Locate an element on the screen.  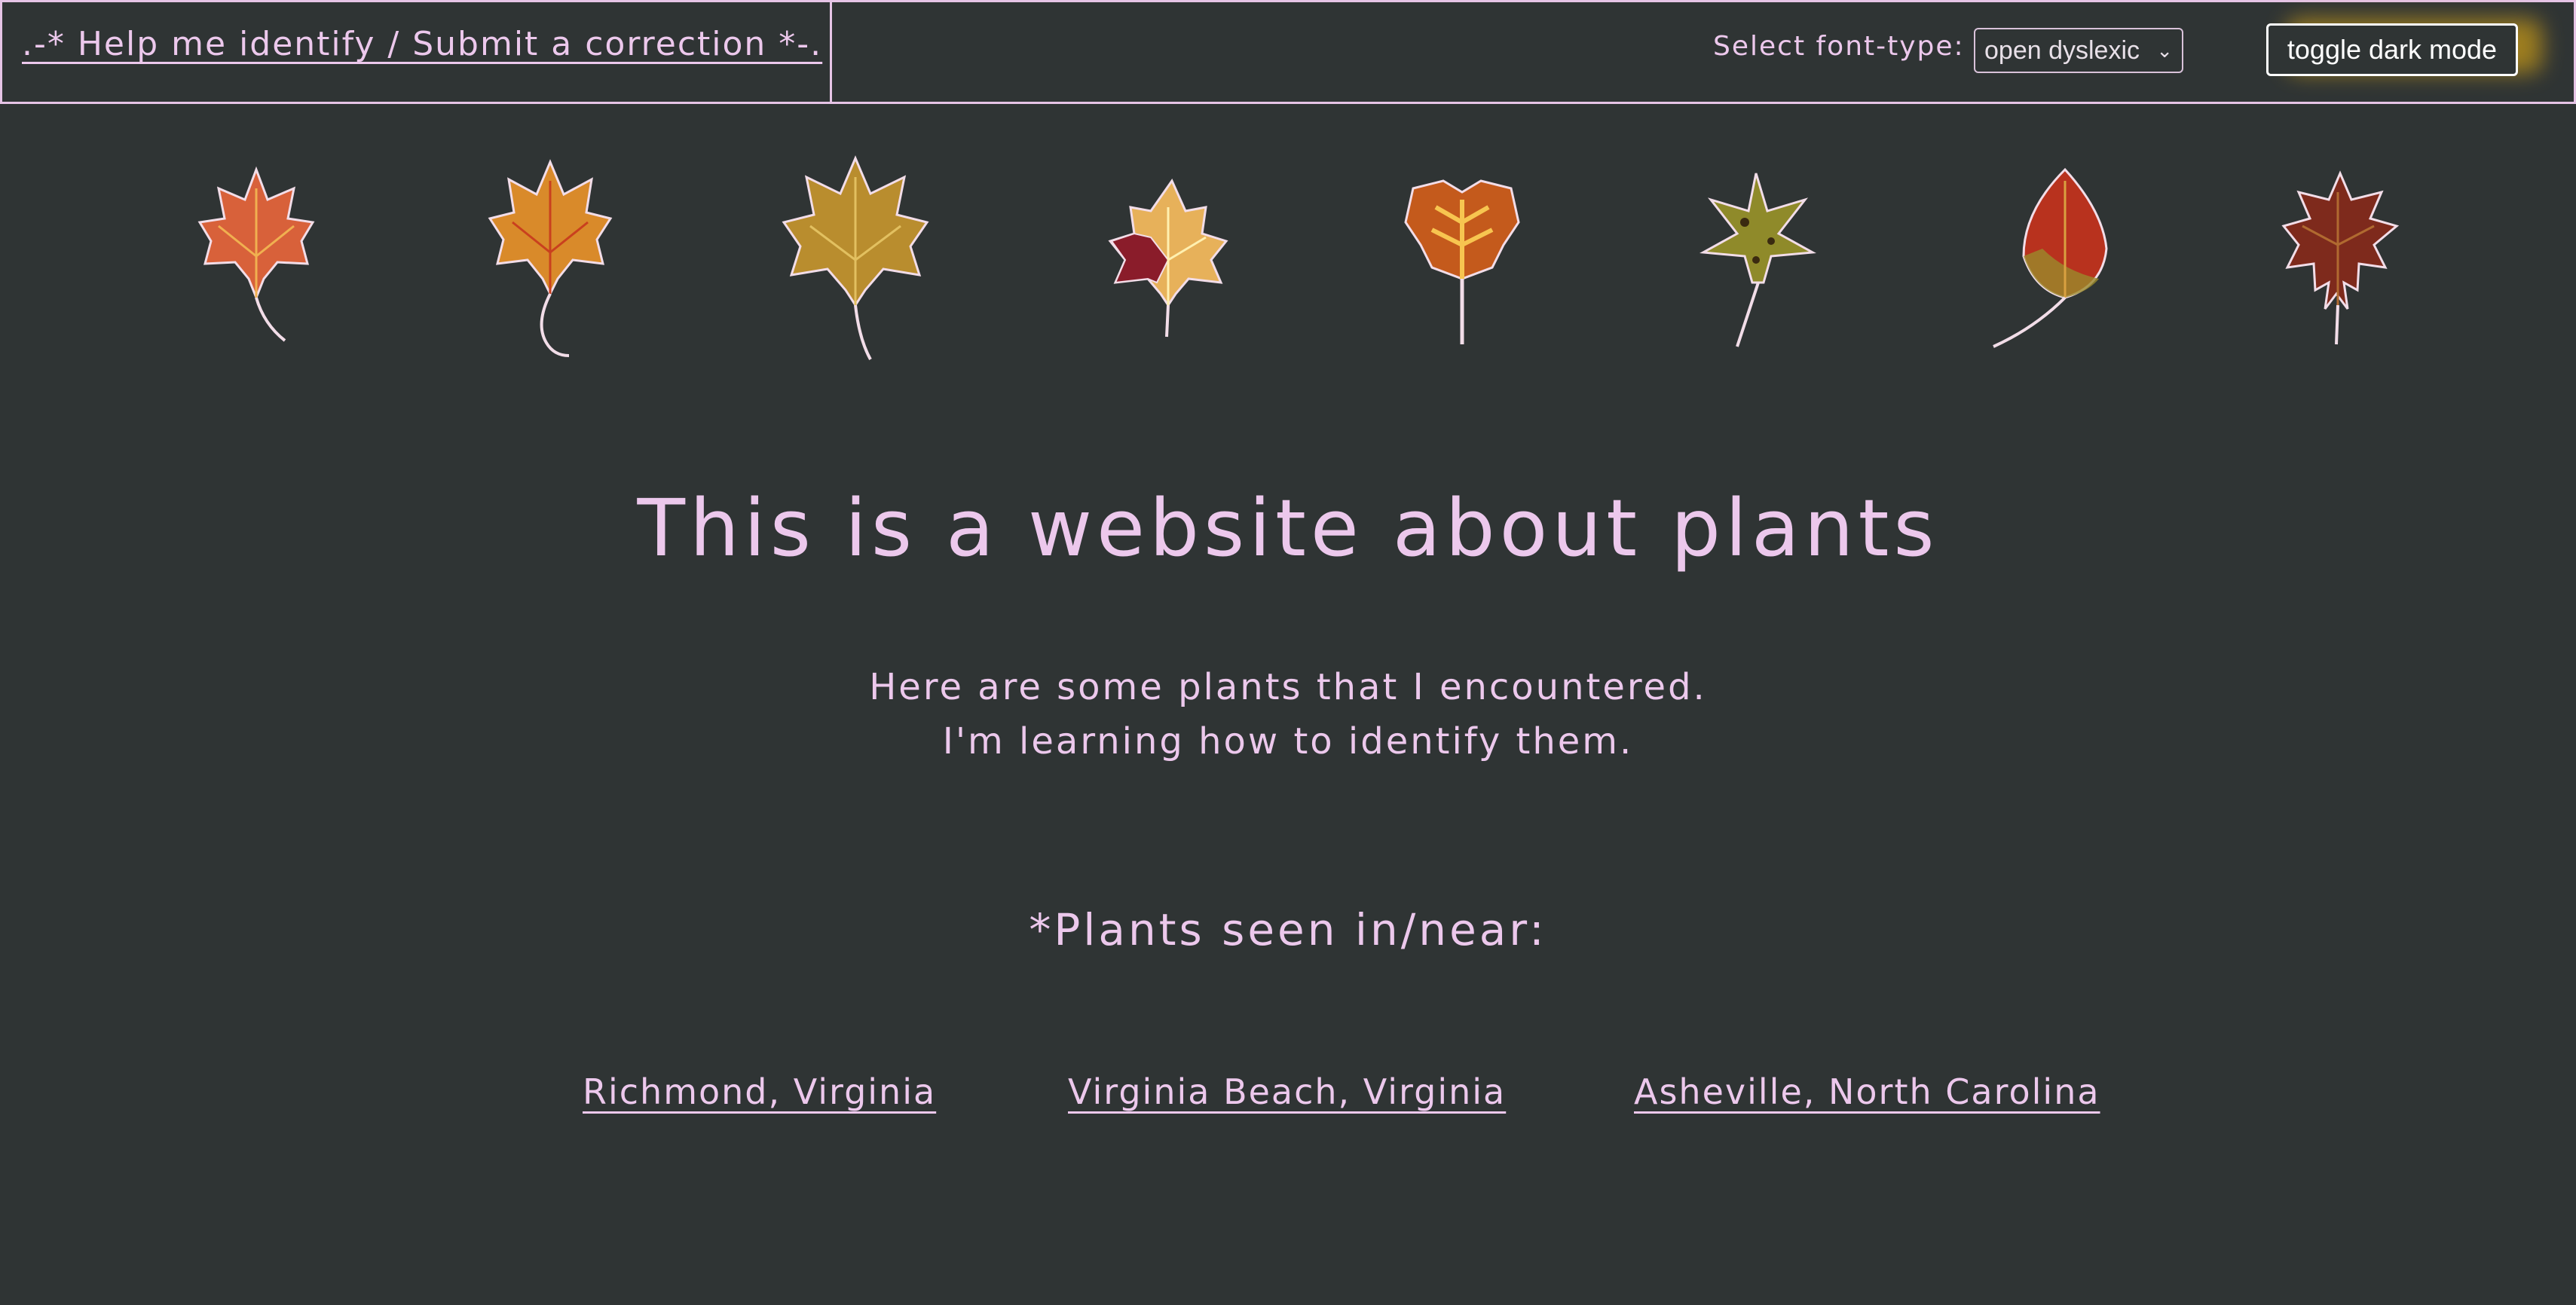
tulip-poplar-leaf-icon is located at coordinates (1462, 261).